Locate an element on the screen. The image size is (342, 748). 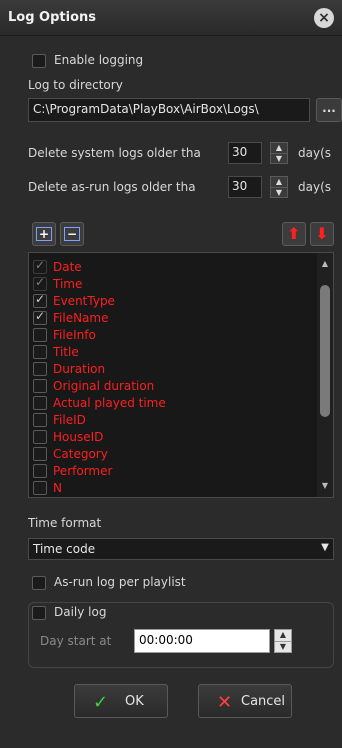
list-item: Time is located at coordinates (173, 284).